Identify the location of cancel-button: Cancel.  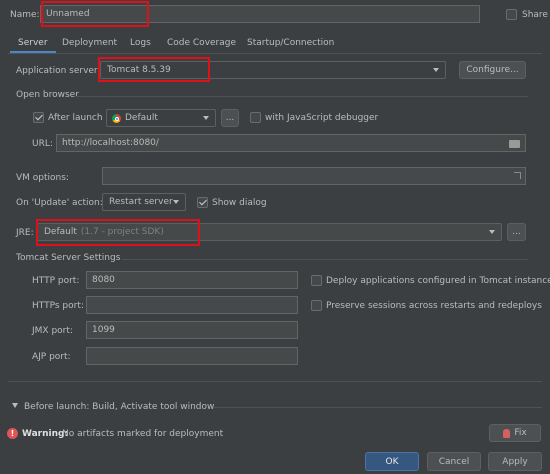
(454, 461).